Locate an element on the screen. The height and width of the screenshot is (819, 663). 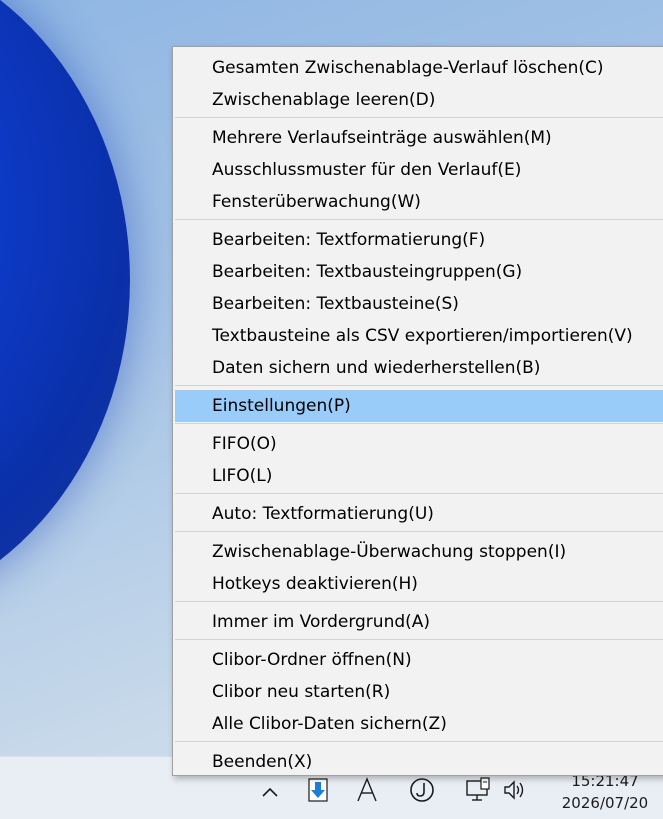
menu-item-label: Alle Clibor-Daten sichern(Z) is located at coordinates (329, 724).